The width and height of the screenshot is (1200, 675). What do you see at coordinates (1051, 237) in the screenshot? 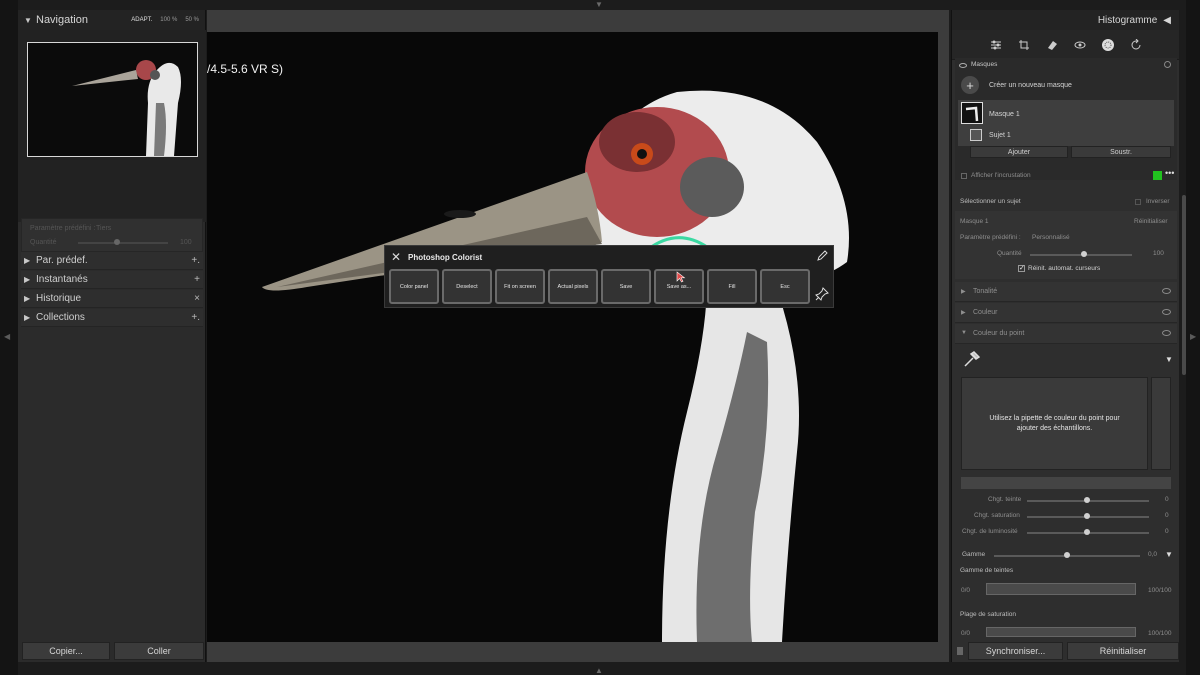
I see `preset-value: Personnalisé` at bounding box center [1051, 237].